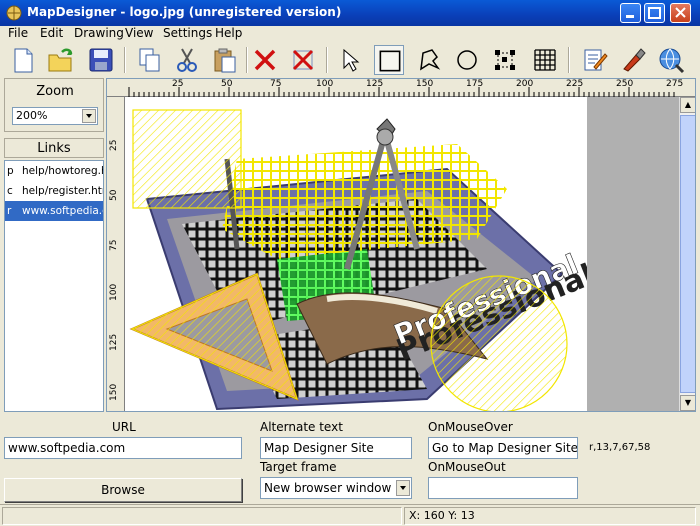 Image resolution: width=700 pixels, height=526 pixels. I want to click on pointer-arrow-icon, so click(351, 60).